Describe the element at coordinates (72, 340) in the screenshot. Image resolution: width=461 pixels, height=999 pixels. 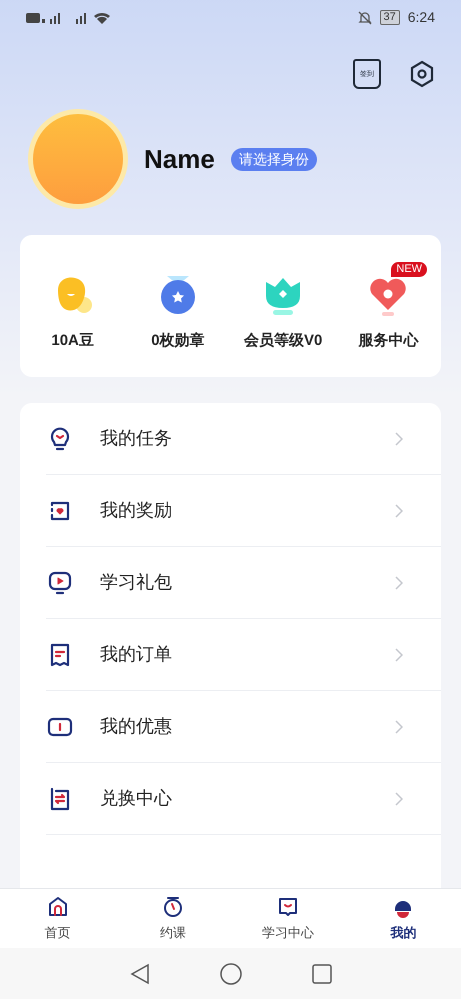
I see `stat-label: 10A豆` at that location.